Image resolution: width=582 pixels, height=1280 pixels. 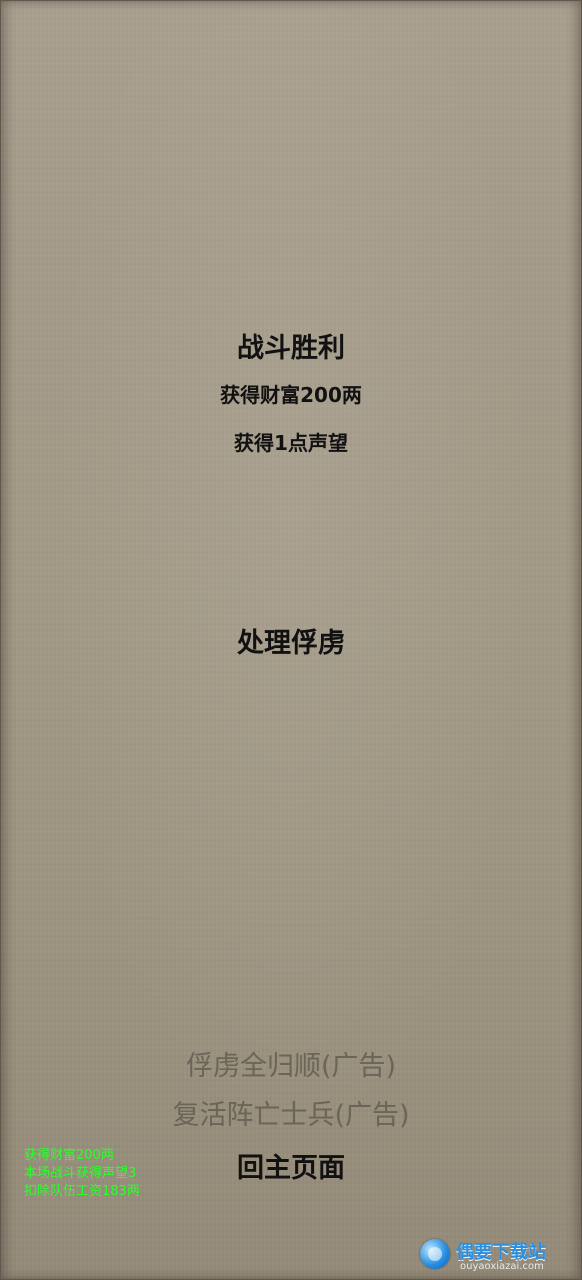 What do you see at coordinates (69, 1155) in the screenshot?
I see `battle-log-line: 获得财富200两` at bounding box center [69, 1155].